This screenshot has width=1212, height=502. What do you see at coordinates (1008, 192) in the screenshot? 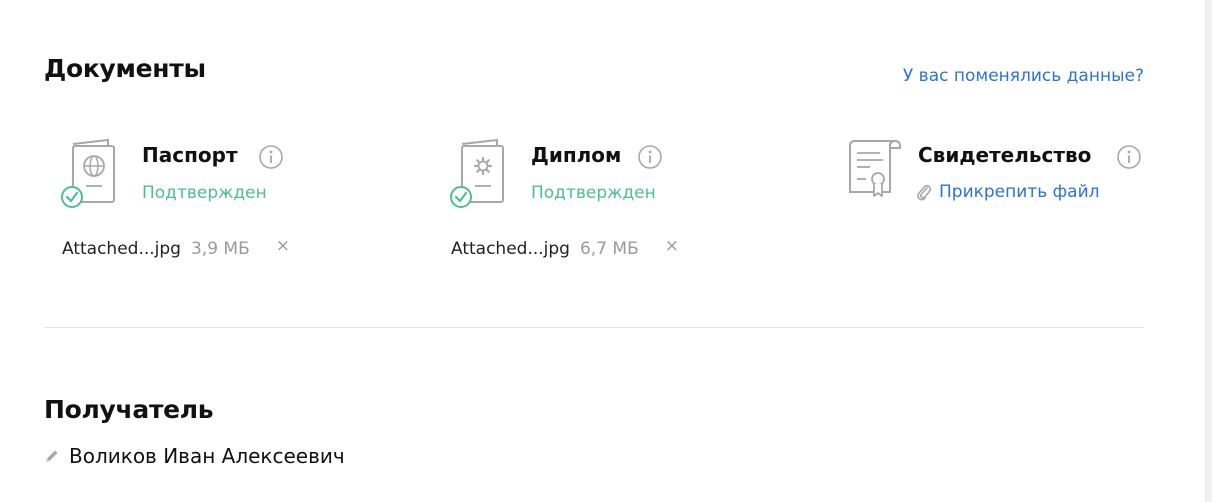
I see `attach-file-button: Прикрепить файл` at bounding box center [1008, 192].